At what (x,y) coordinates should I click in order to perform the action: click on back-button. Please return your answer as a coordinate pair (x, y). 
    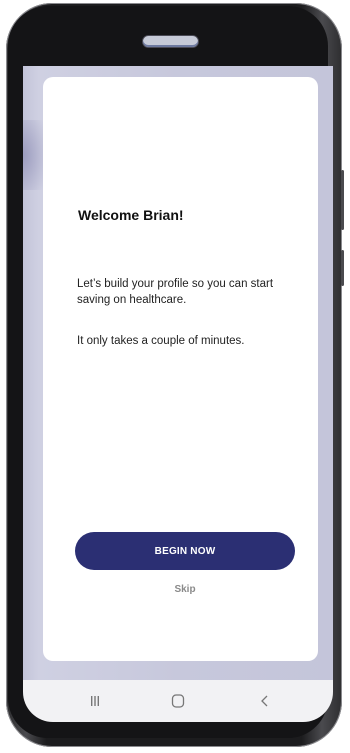
    Looking at the image, I should click on (265, 701).